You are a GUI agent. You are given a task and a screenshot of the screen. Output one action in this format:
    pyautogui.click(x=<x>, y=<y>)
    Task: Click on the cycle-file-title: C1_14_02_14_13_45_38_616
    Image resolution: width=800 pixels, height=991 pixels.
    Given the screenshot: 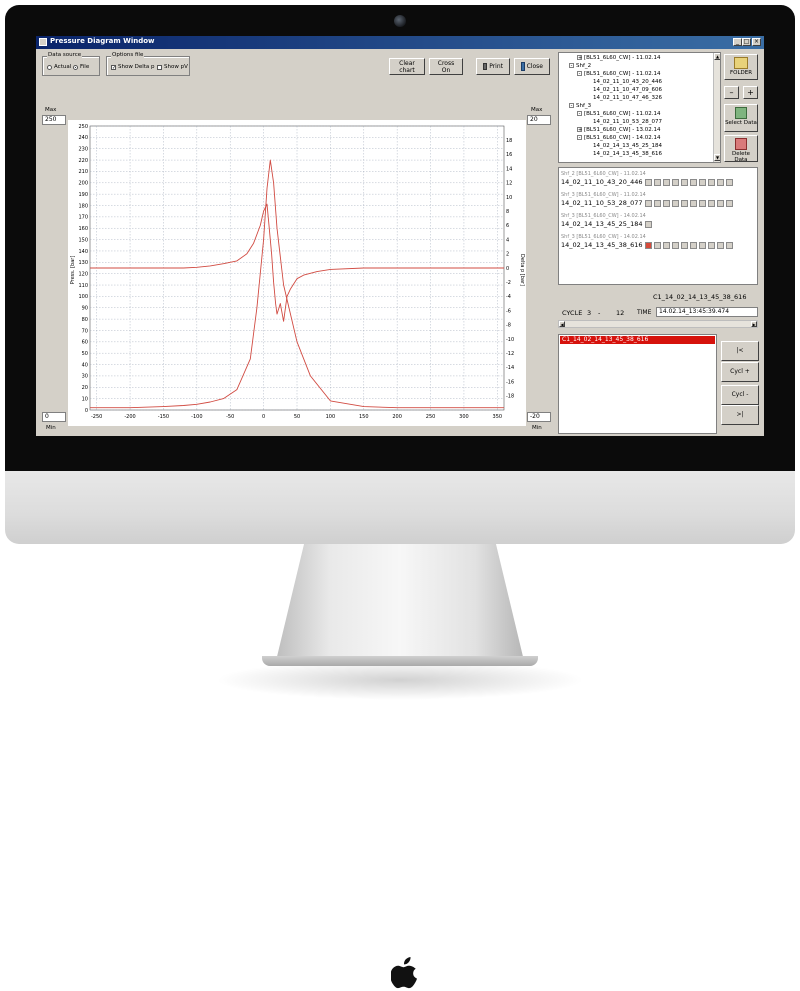 What is the action you would take?
    pyautogui.click(x=700, y=297)
    